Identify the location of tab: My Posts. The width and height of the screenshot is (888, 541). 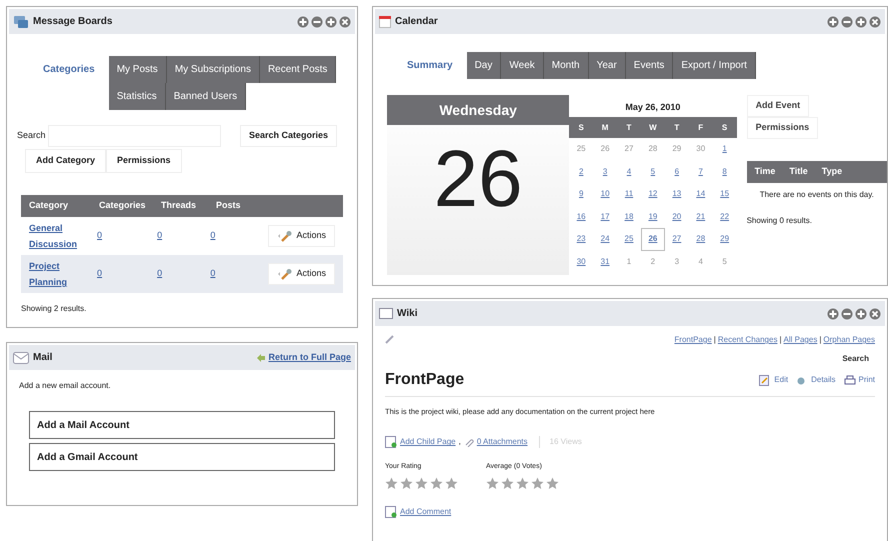
(137, 69).